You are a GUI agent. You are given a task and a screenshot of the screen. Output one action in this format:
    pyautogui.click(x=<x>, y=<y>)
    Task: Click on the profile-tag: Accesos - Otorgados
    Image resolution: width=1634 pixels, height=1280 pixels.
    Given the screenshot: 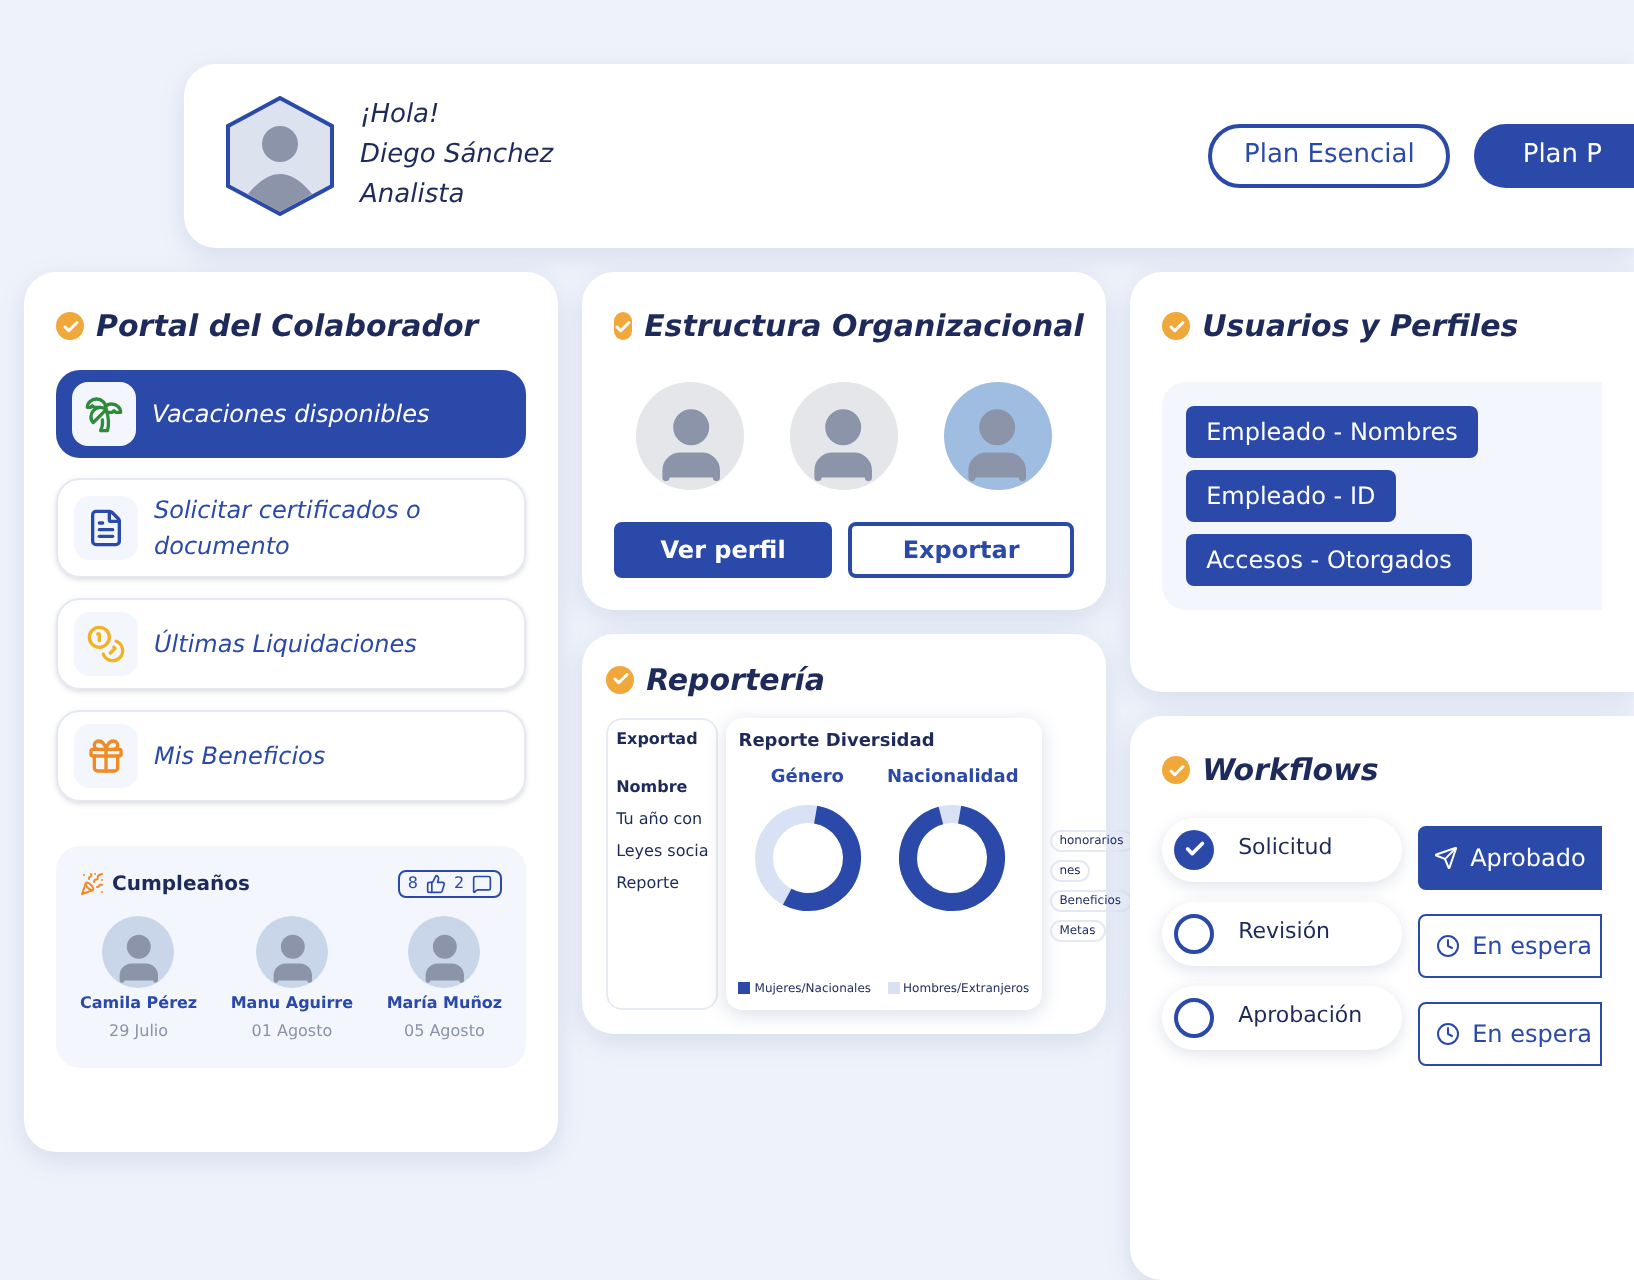 What is the action you would take?
    pyautogui.click(x=1329, y=559)
    